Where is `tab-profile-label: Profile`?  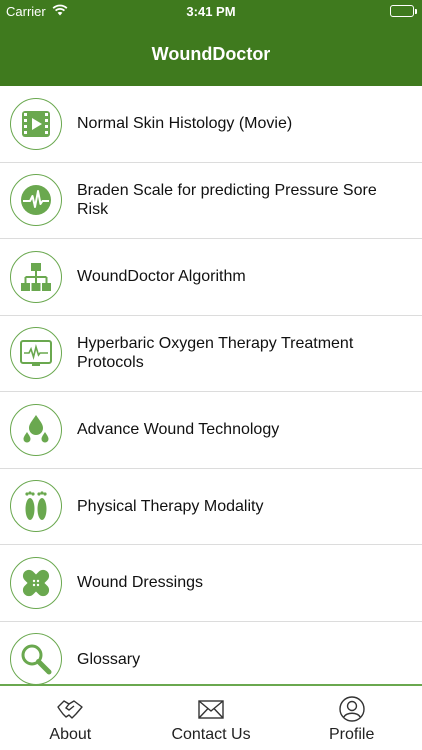
tab-profile-label: Profile is located at coordinates (352, 734).